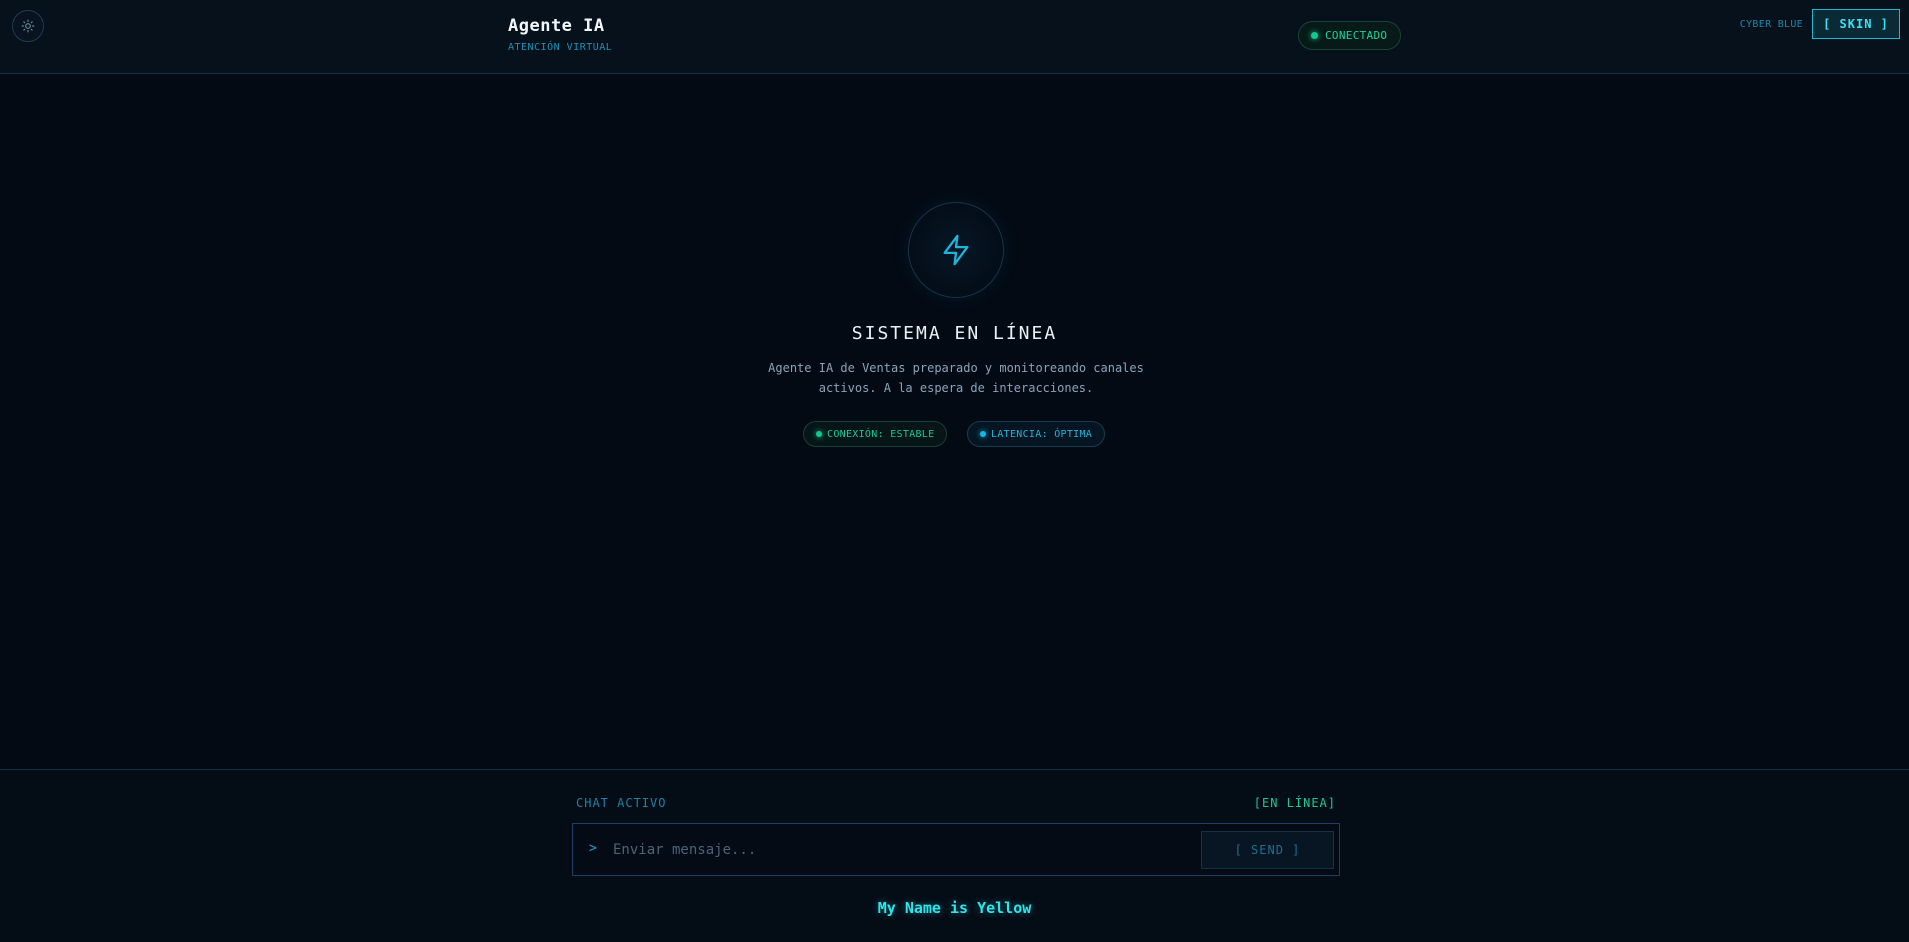  What do you see at coordinates (1294, 803) in the screenshot?
I see `chat-status-label: [EN LÍNEA]` at bounding box center [1294, 803].